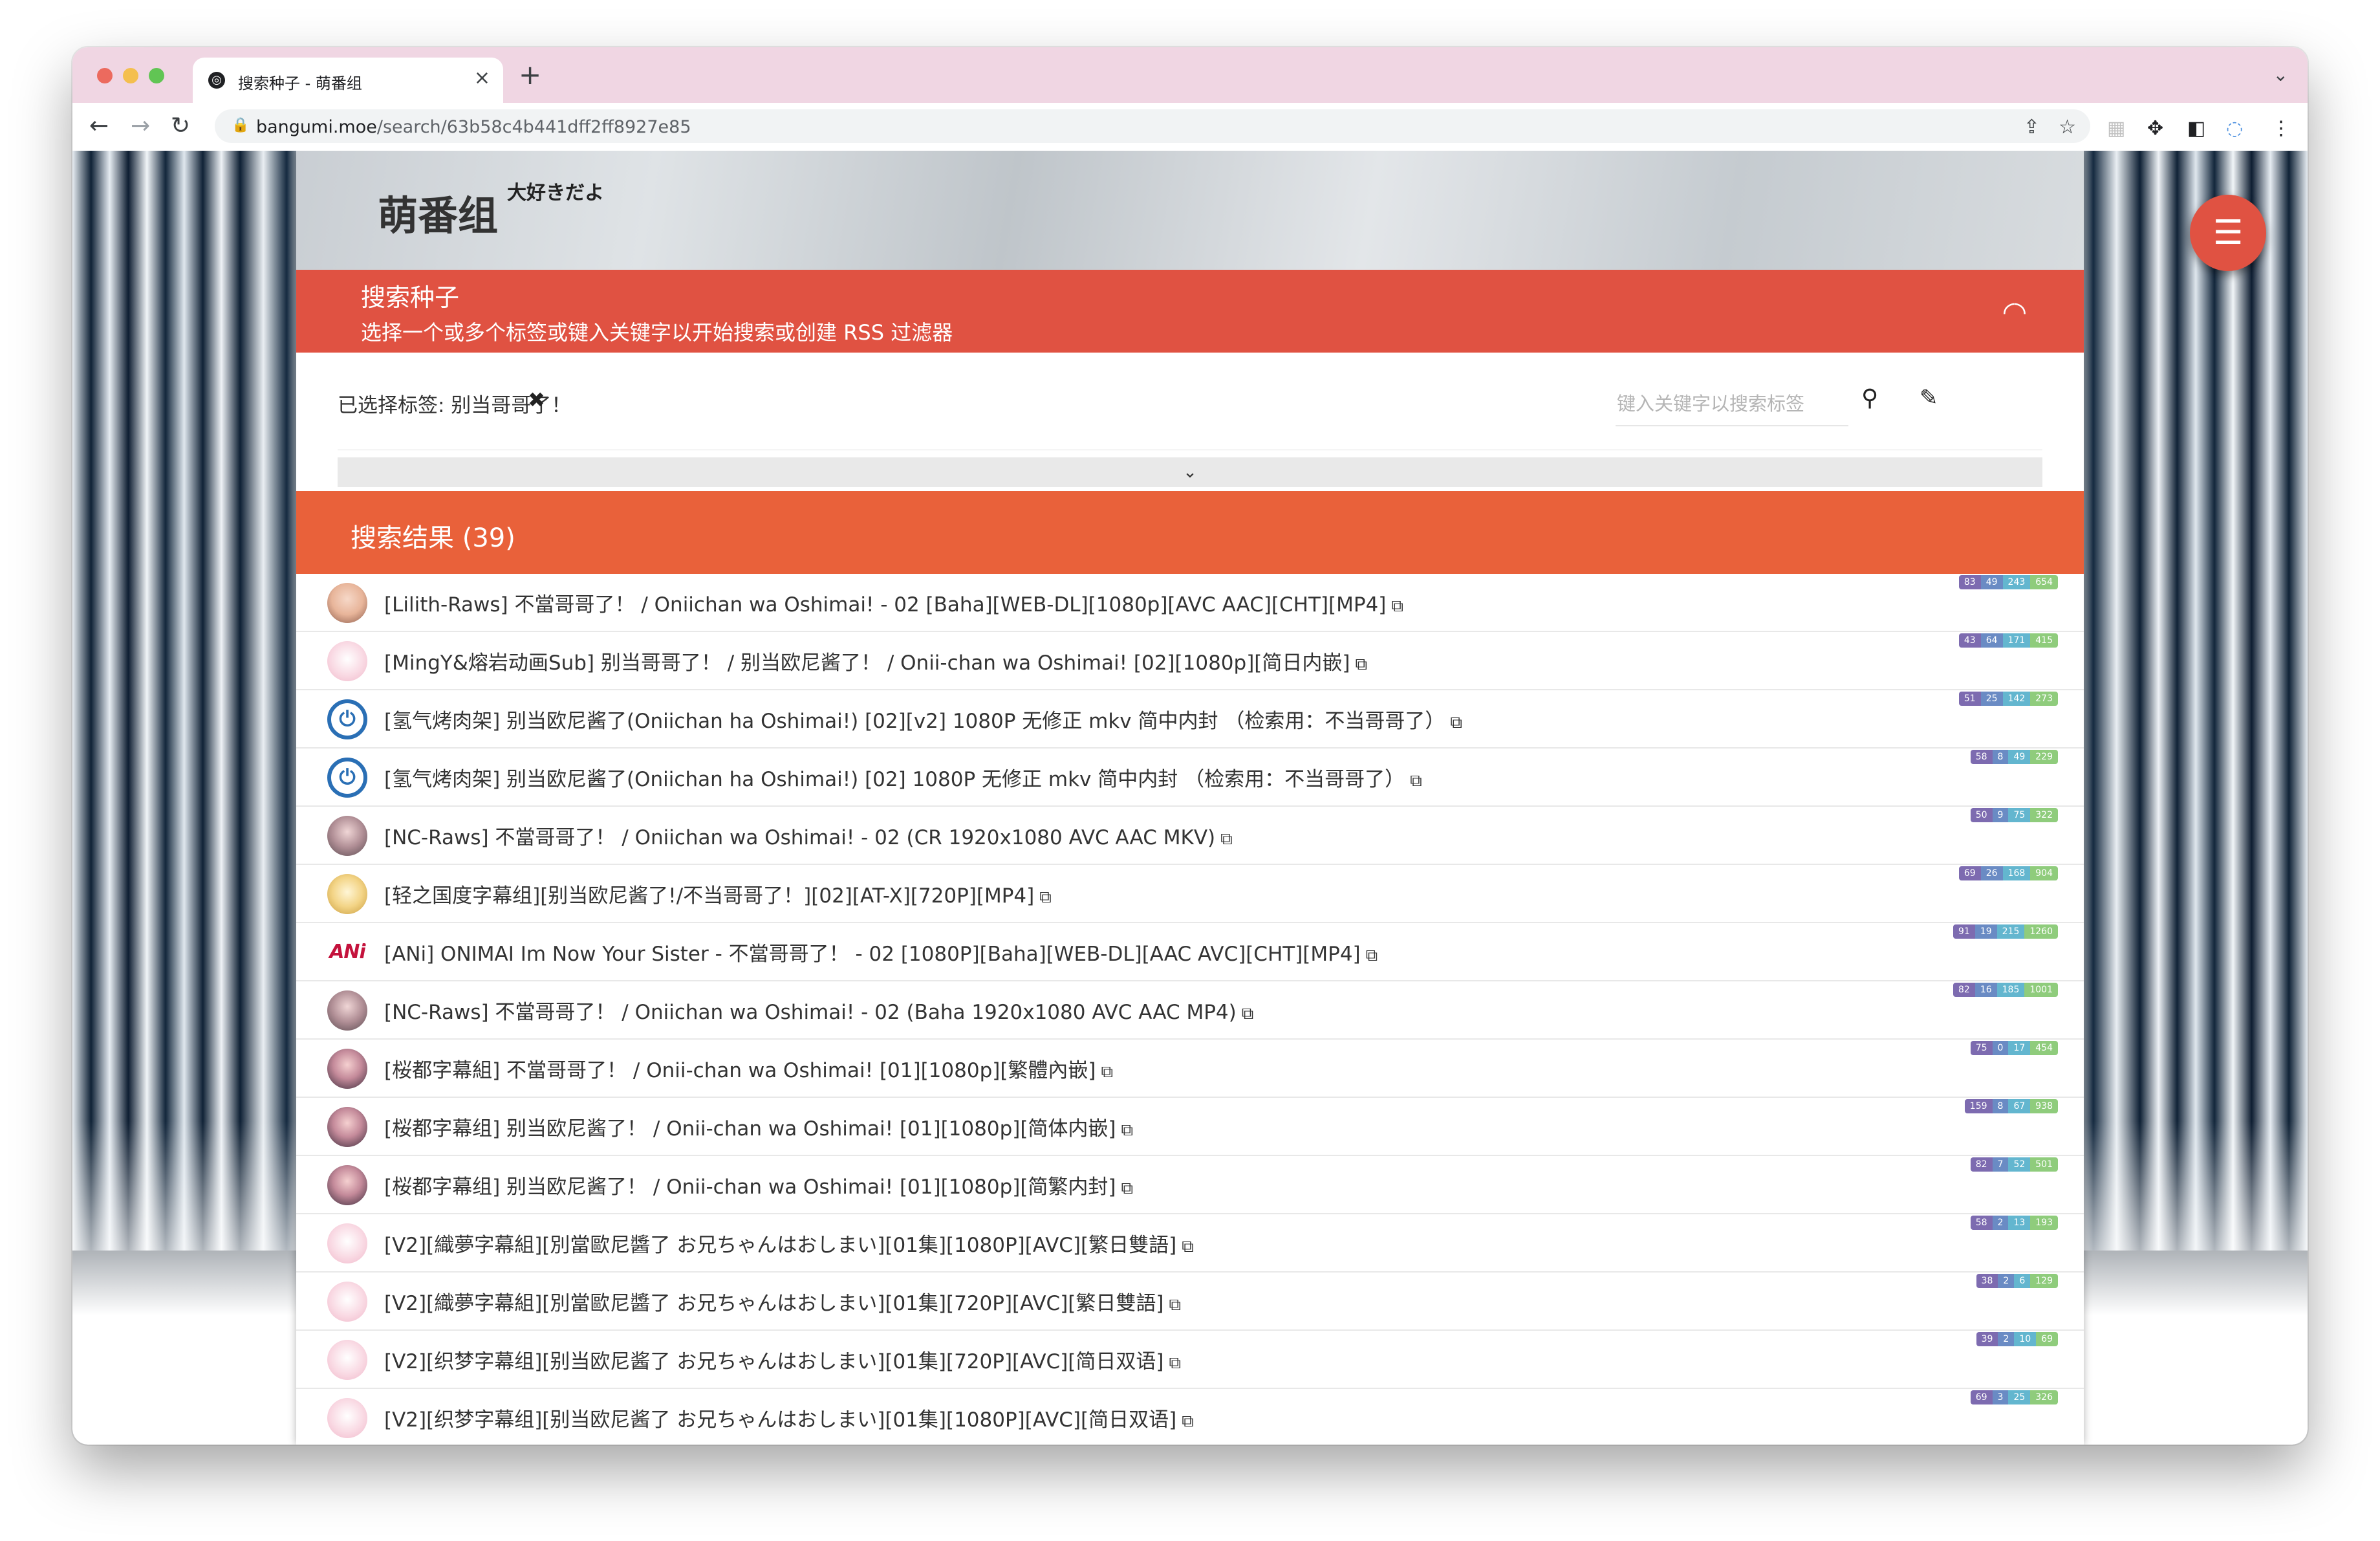 This screenshot has height=1541, width=2380. What do you see at coordinates (2155, 128) in the screenshot?
I see `extensions-puzzle-icon: ✥` at bounding box center [2155, 128].